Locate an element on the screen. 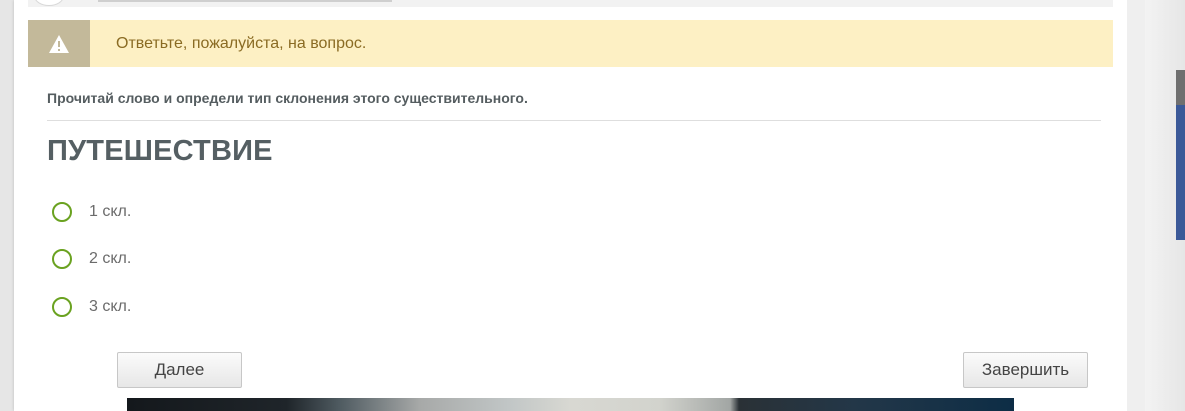 Image resolution: width=1185 pixels, height=411 pixels. question-word: ПУТЕШЕСТВИЕ is located at coordinates (160, 151).